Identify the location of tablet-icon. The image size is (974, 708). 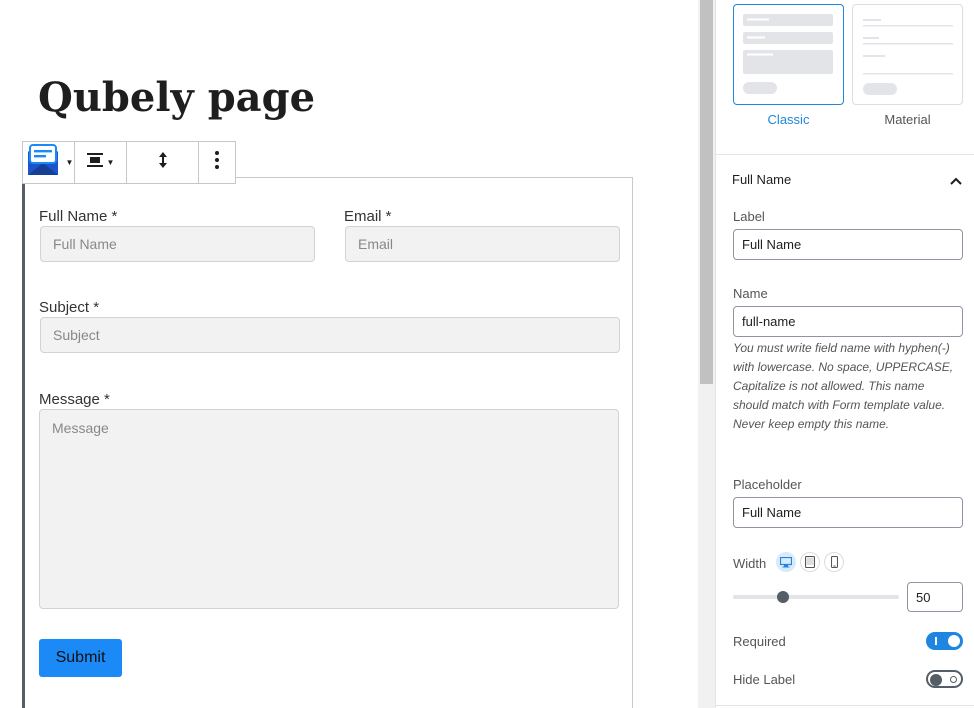
(810, 562).